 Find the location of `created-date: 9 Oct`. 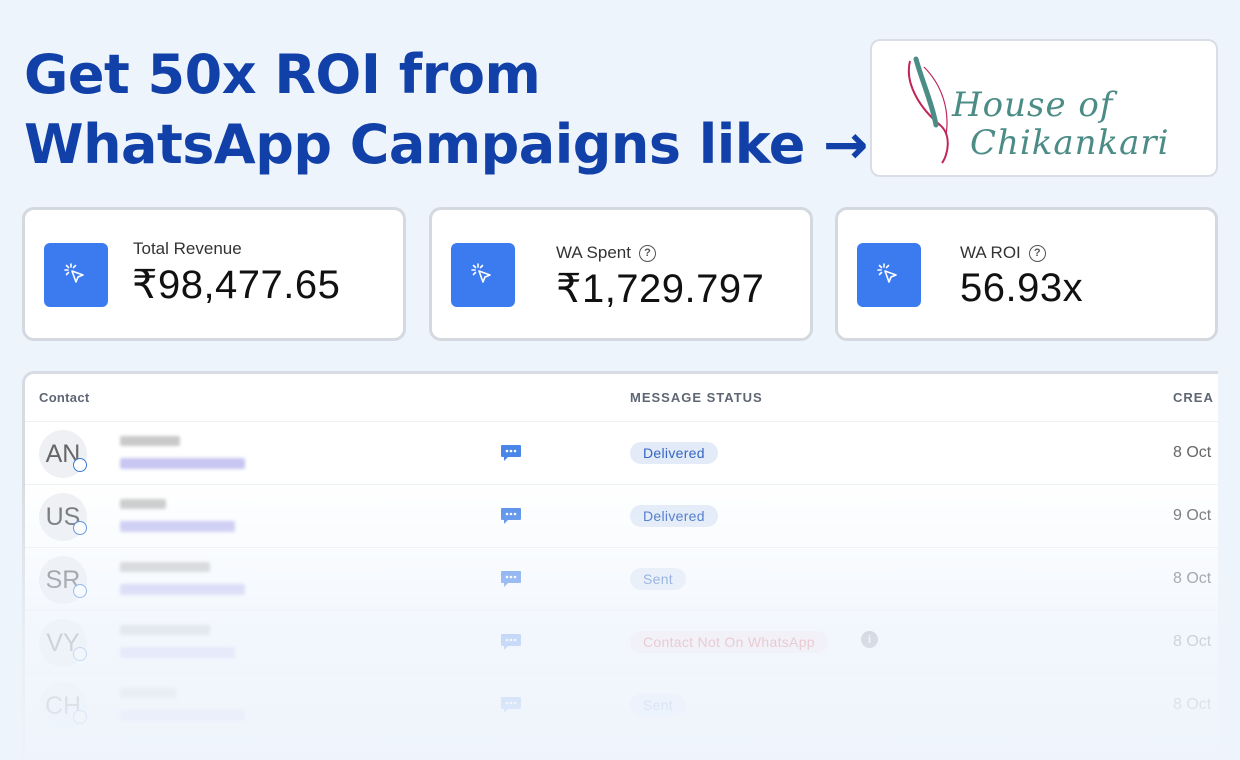

created-date: 9 Oct is located at coordinates (1192, 515).